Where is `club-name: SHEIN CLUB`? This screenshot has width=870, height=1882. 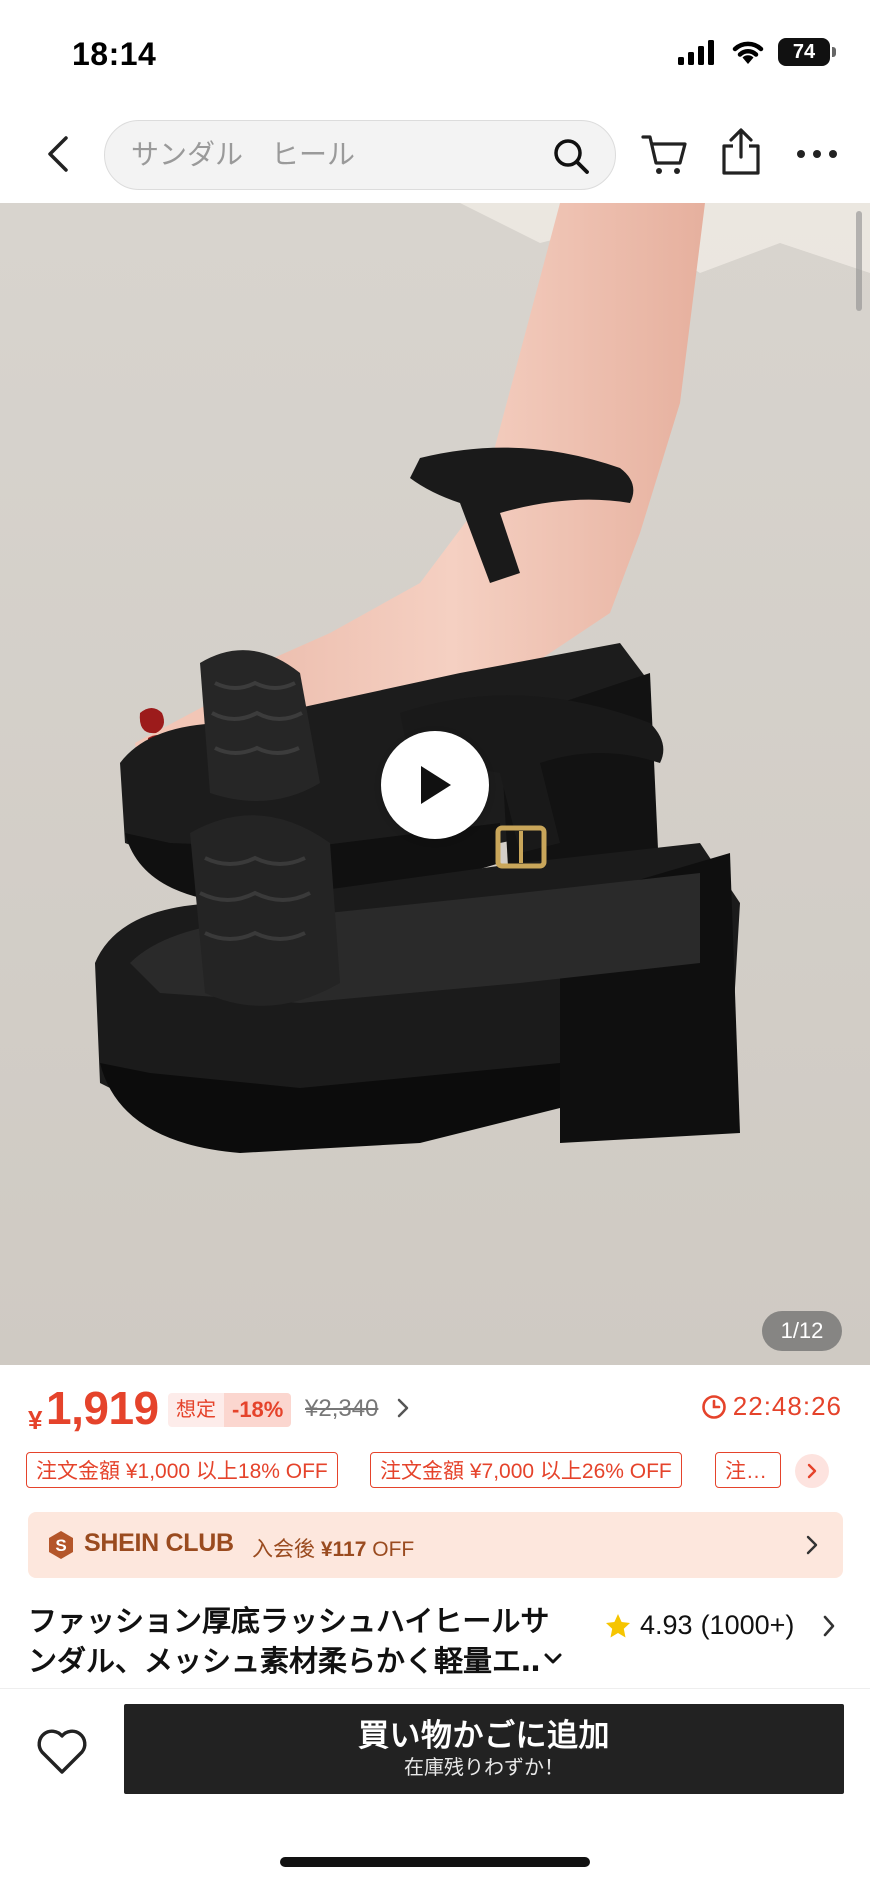 club-name: SHEIN CLUB is located at coordinates (159, 1543).